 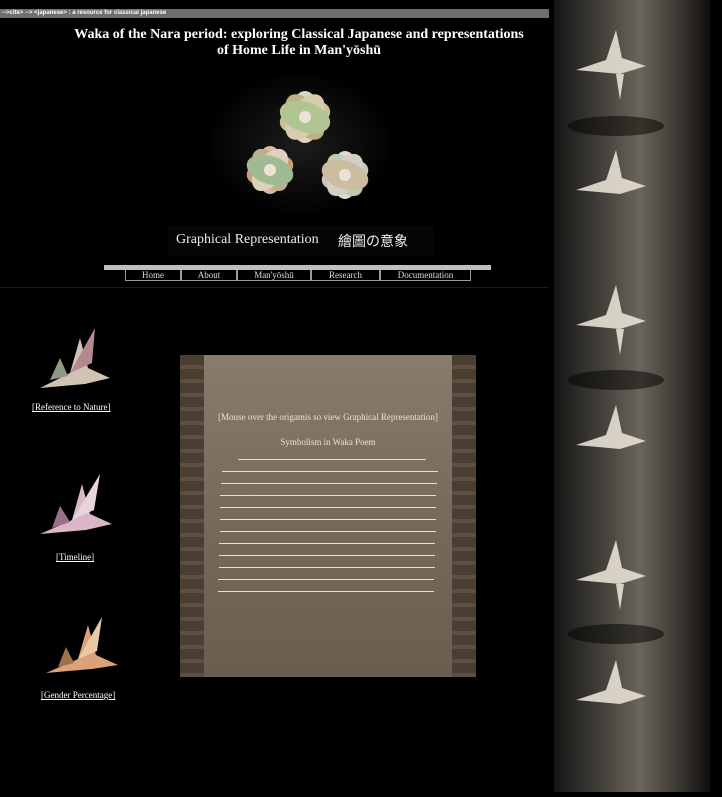 I want to click on nav-home: Home, so click(x=153, y=275).